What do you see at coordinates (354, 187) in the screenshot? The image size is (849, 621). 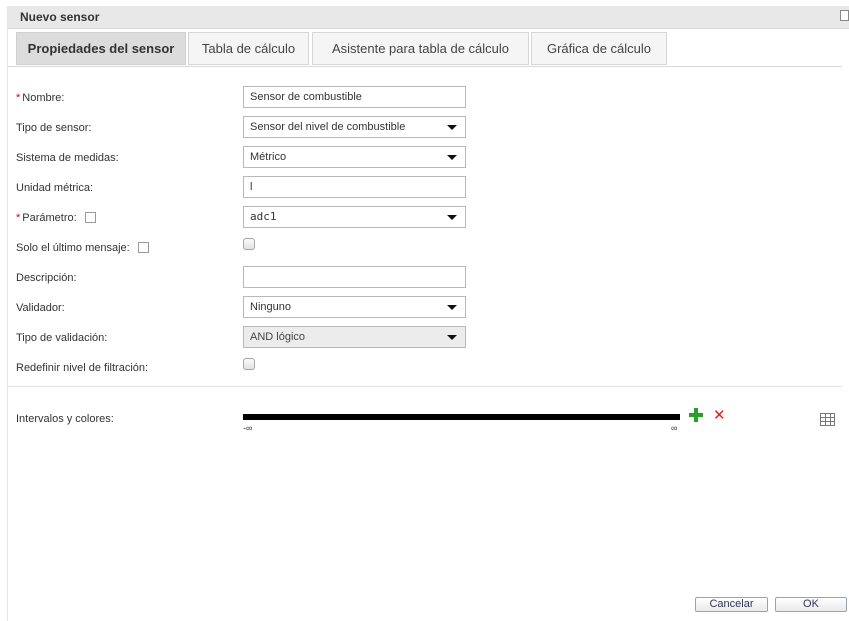 I see `metric-unit-input: l` at bounding box center [354, 187].